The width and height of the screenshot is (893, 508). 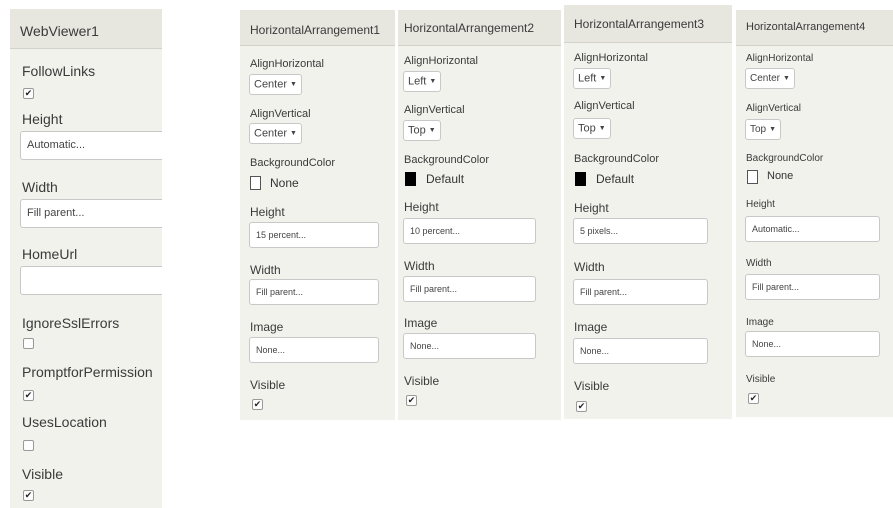 I want to click on prompt-for-permission-checkbox: ✔, so click(x=28, y=395).